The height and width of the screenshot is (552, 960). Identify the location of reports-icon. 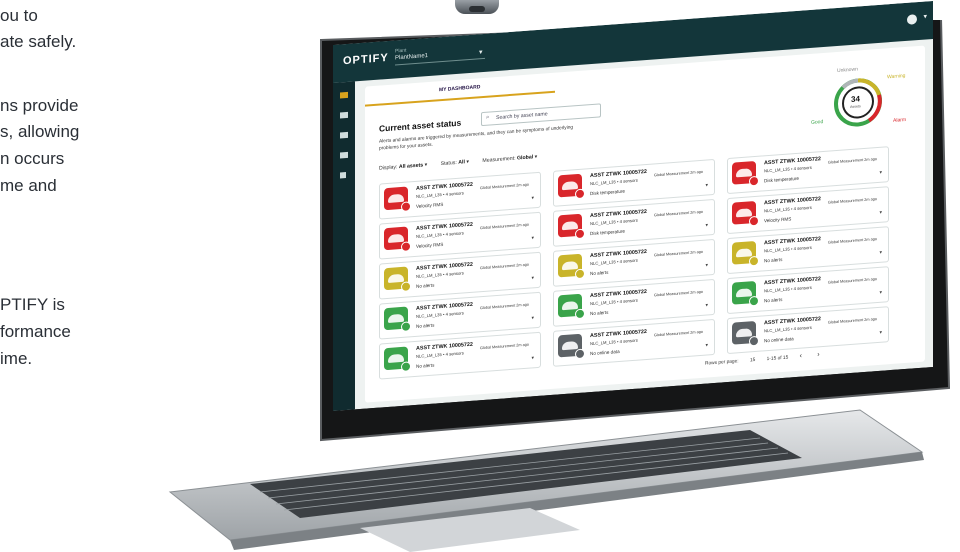
(344, 135).